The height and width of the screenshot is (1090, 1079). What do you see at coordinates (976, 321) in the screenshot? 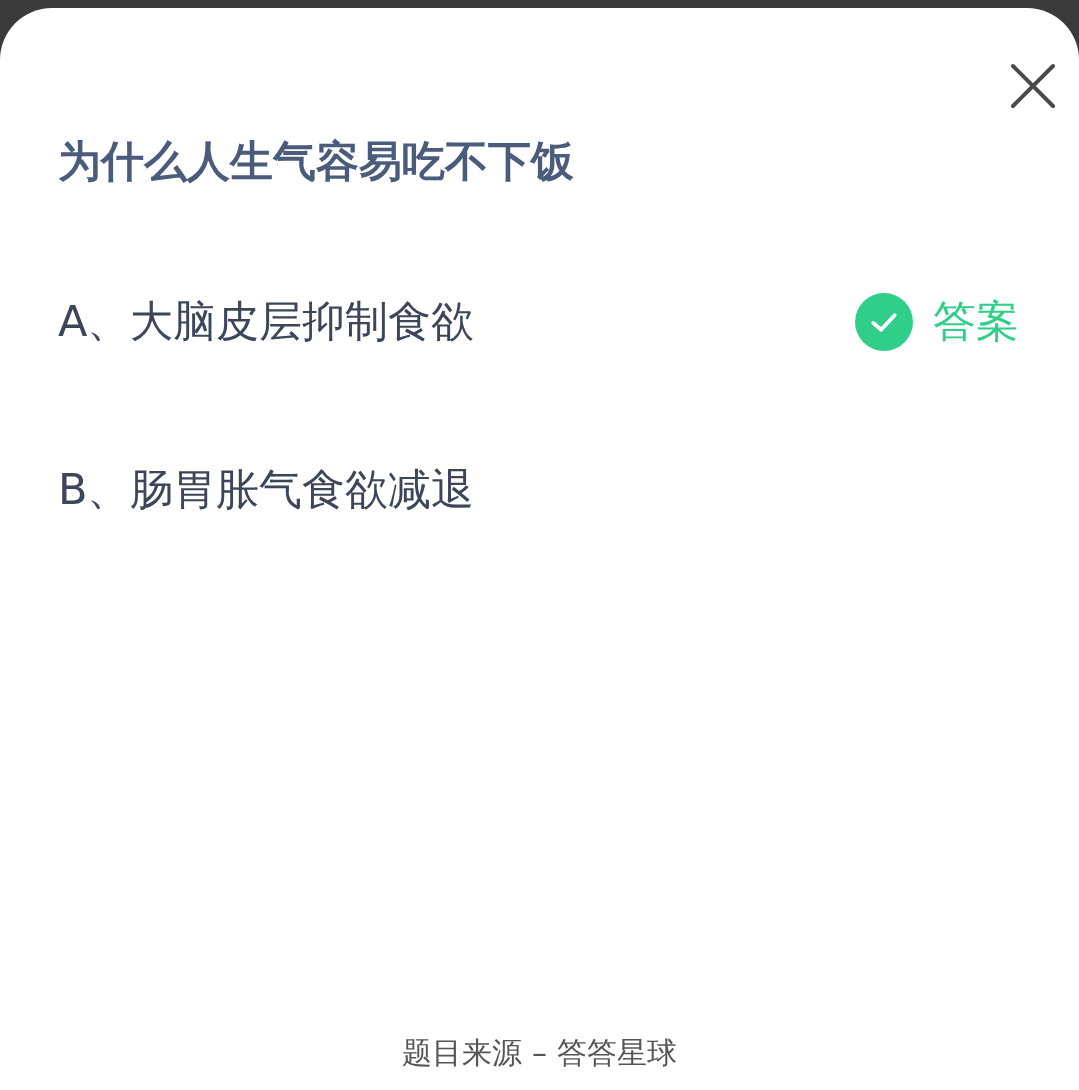
I see `answer-label: 答案` at bounding box center [976, 321].